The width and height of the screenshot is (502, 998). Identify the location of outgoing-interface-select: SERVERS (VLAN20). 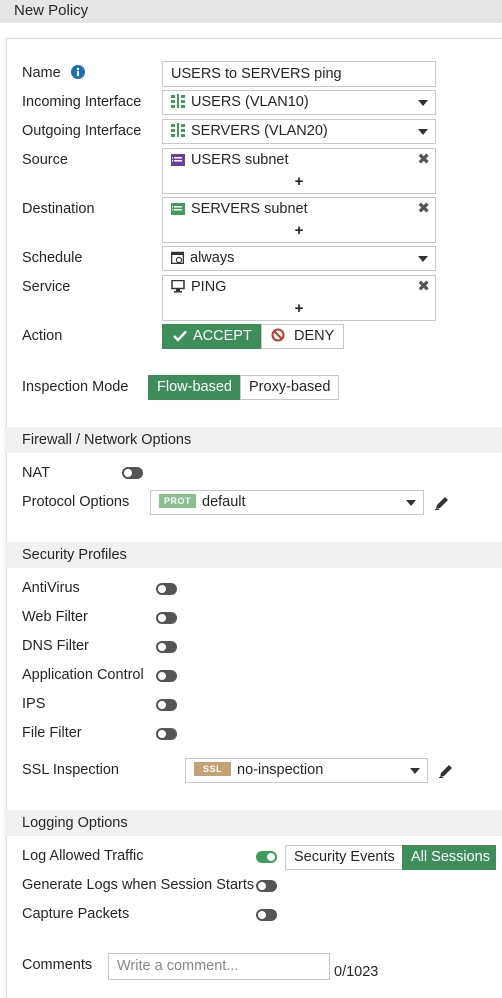
(299, 131).